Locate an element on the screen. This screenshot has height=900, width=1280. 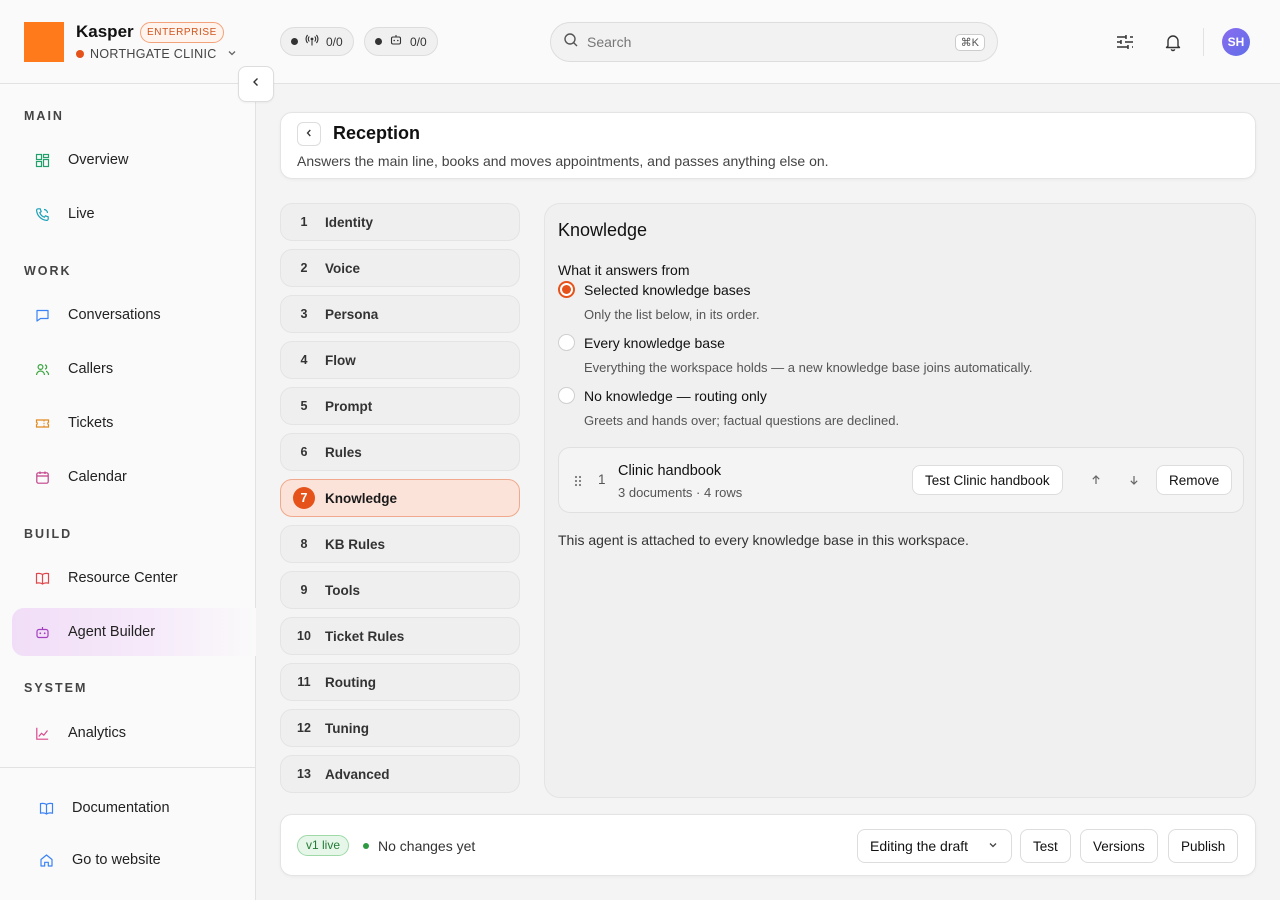
option-selected-knowledge-bases: Selected knowledge bases is located at coordinates (654, 289).